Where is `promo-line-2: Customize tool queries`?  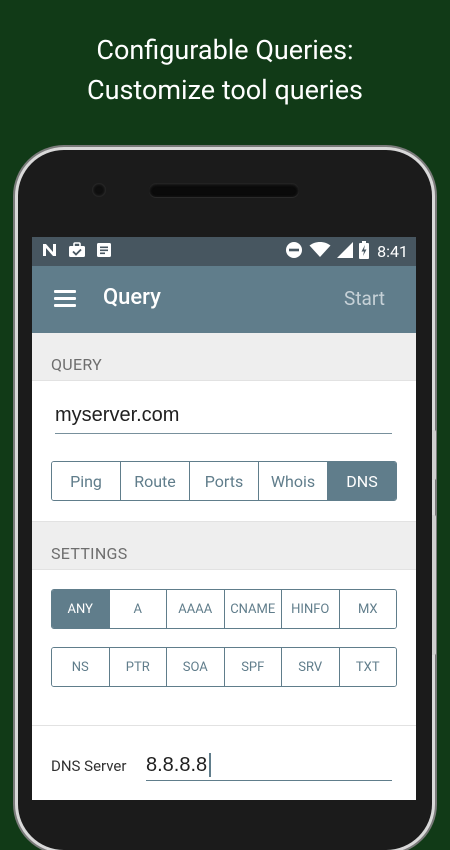 promo-line-2: Customize tool queries is located at coordinates (225, 90).